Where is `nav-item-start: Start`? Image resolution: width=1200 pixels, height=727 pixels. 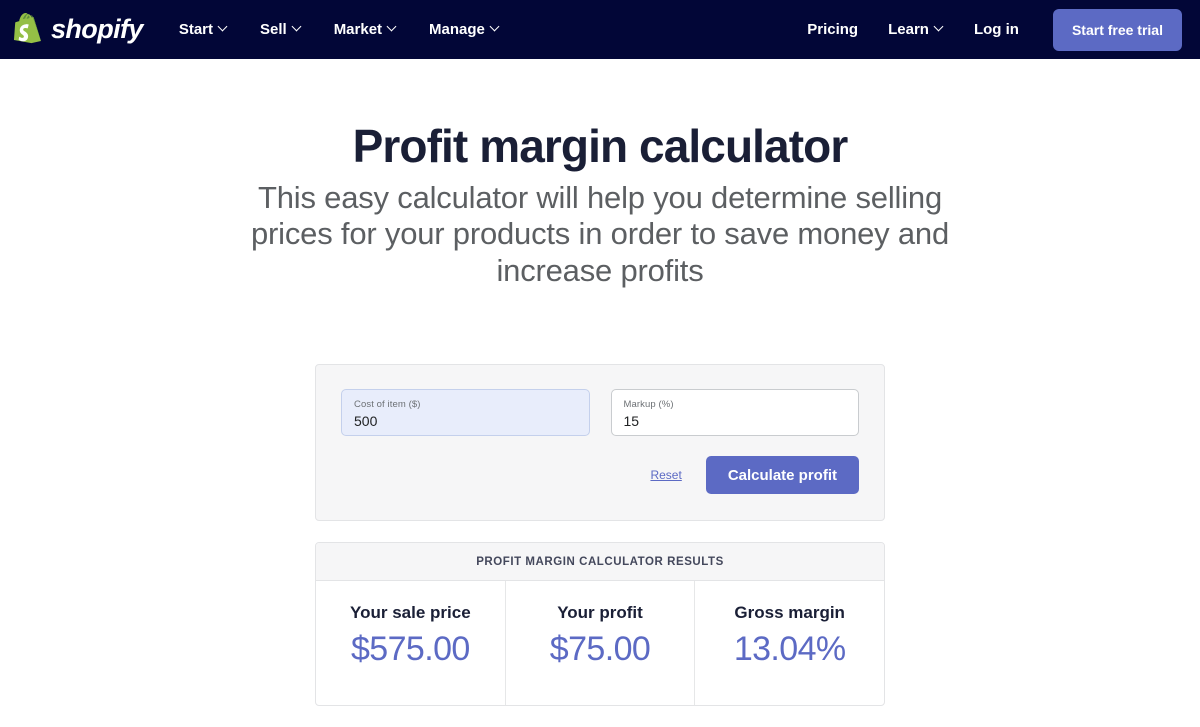
nav-item-start: Start is located at coordinates (203, 29).